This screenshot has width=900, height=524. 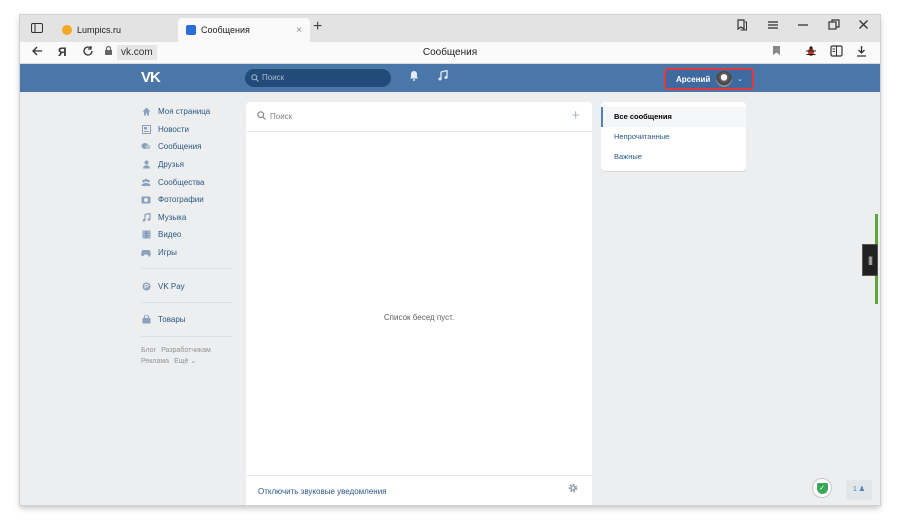 I want to click on menu-item-photos: Фотографии, so click(x=189, y=200).